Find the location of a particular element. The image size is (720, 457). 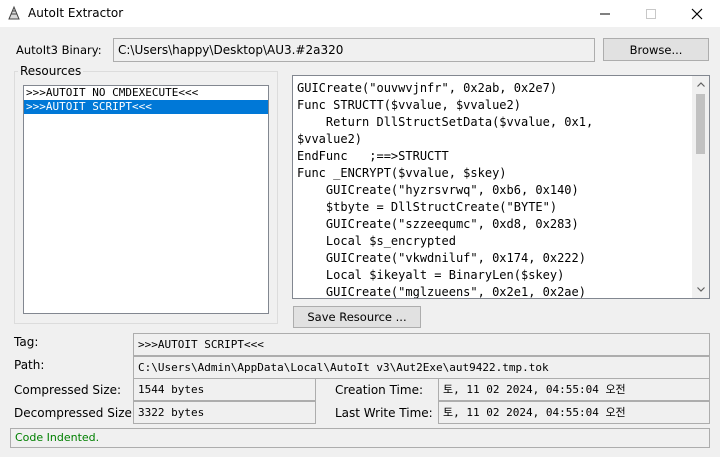

code-line: Return DllStructSetData($vvalue, 0x1, is located at coordinates (445, 122).